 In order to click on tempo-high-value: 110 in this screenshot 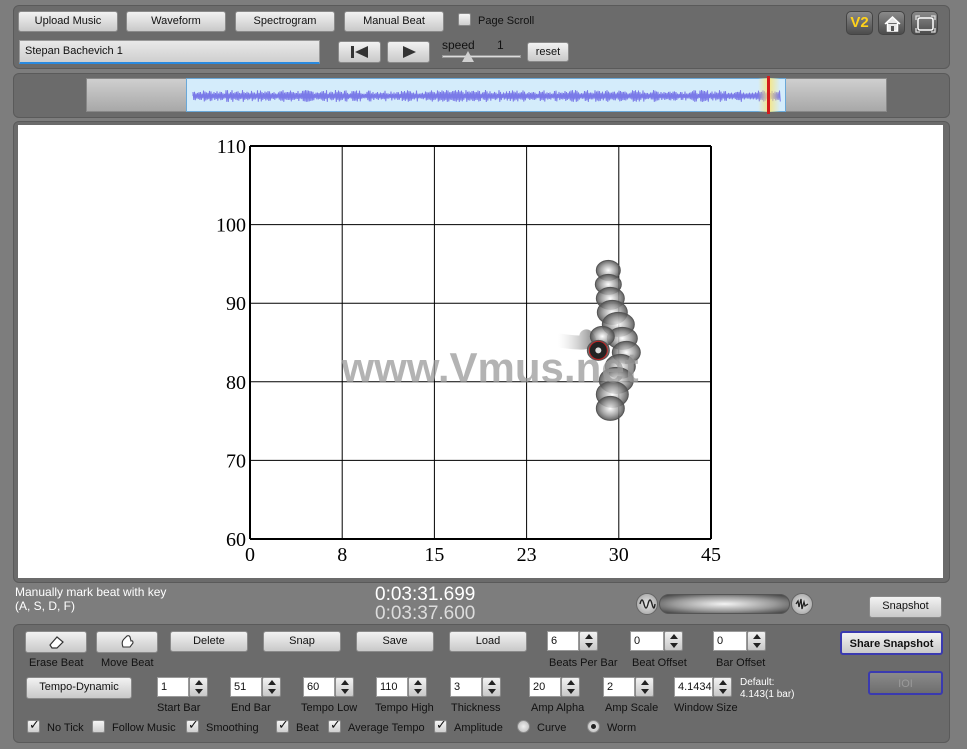, I will do `click(392, 687)`.